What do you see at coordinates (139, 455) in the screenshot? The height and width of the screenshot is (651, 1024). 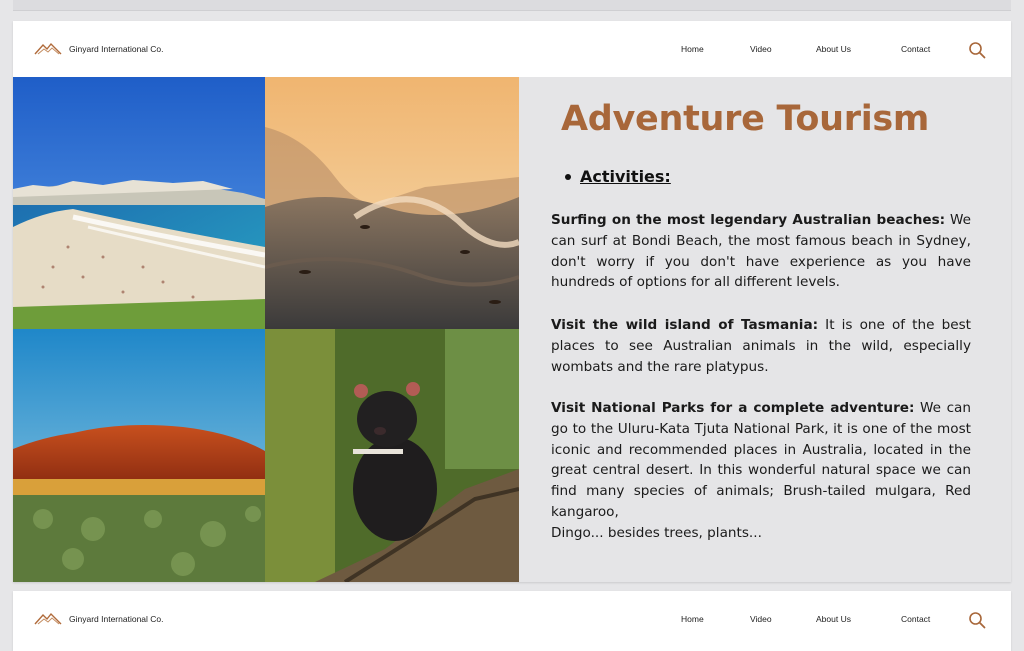 I see `uluru-rock-photo` at bounding box center [139, 455].